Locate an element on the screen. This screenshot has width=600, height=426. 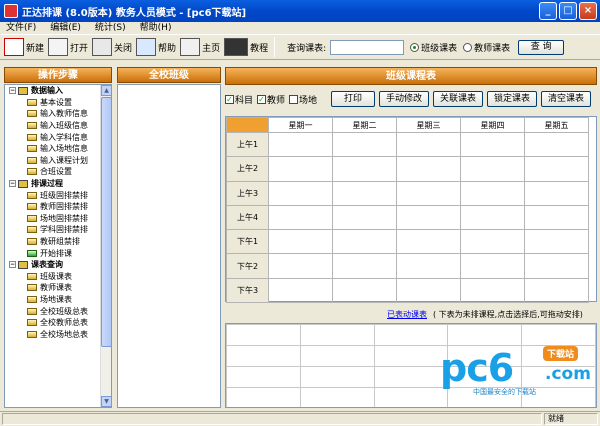
classes-list-panel is located at coordinates (169, 246).